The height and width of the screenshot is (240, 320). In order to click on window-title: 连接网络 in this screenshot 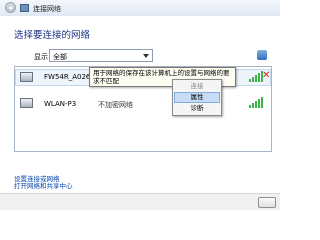, I will do `click(47, 9)`.